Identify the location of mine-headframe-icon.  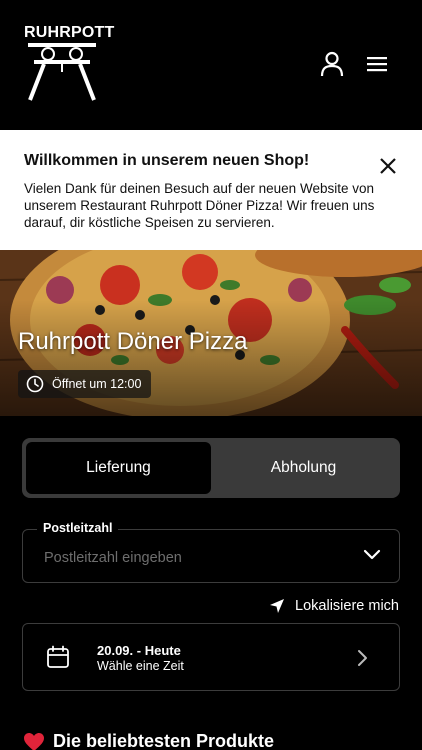
(62, 72).